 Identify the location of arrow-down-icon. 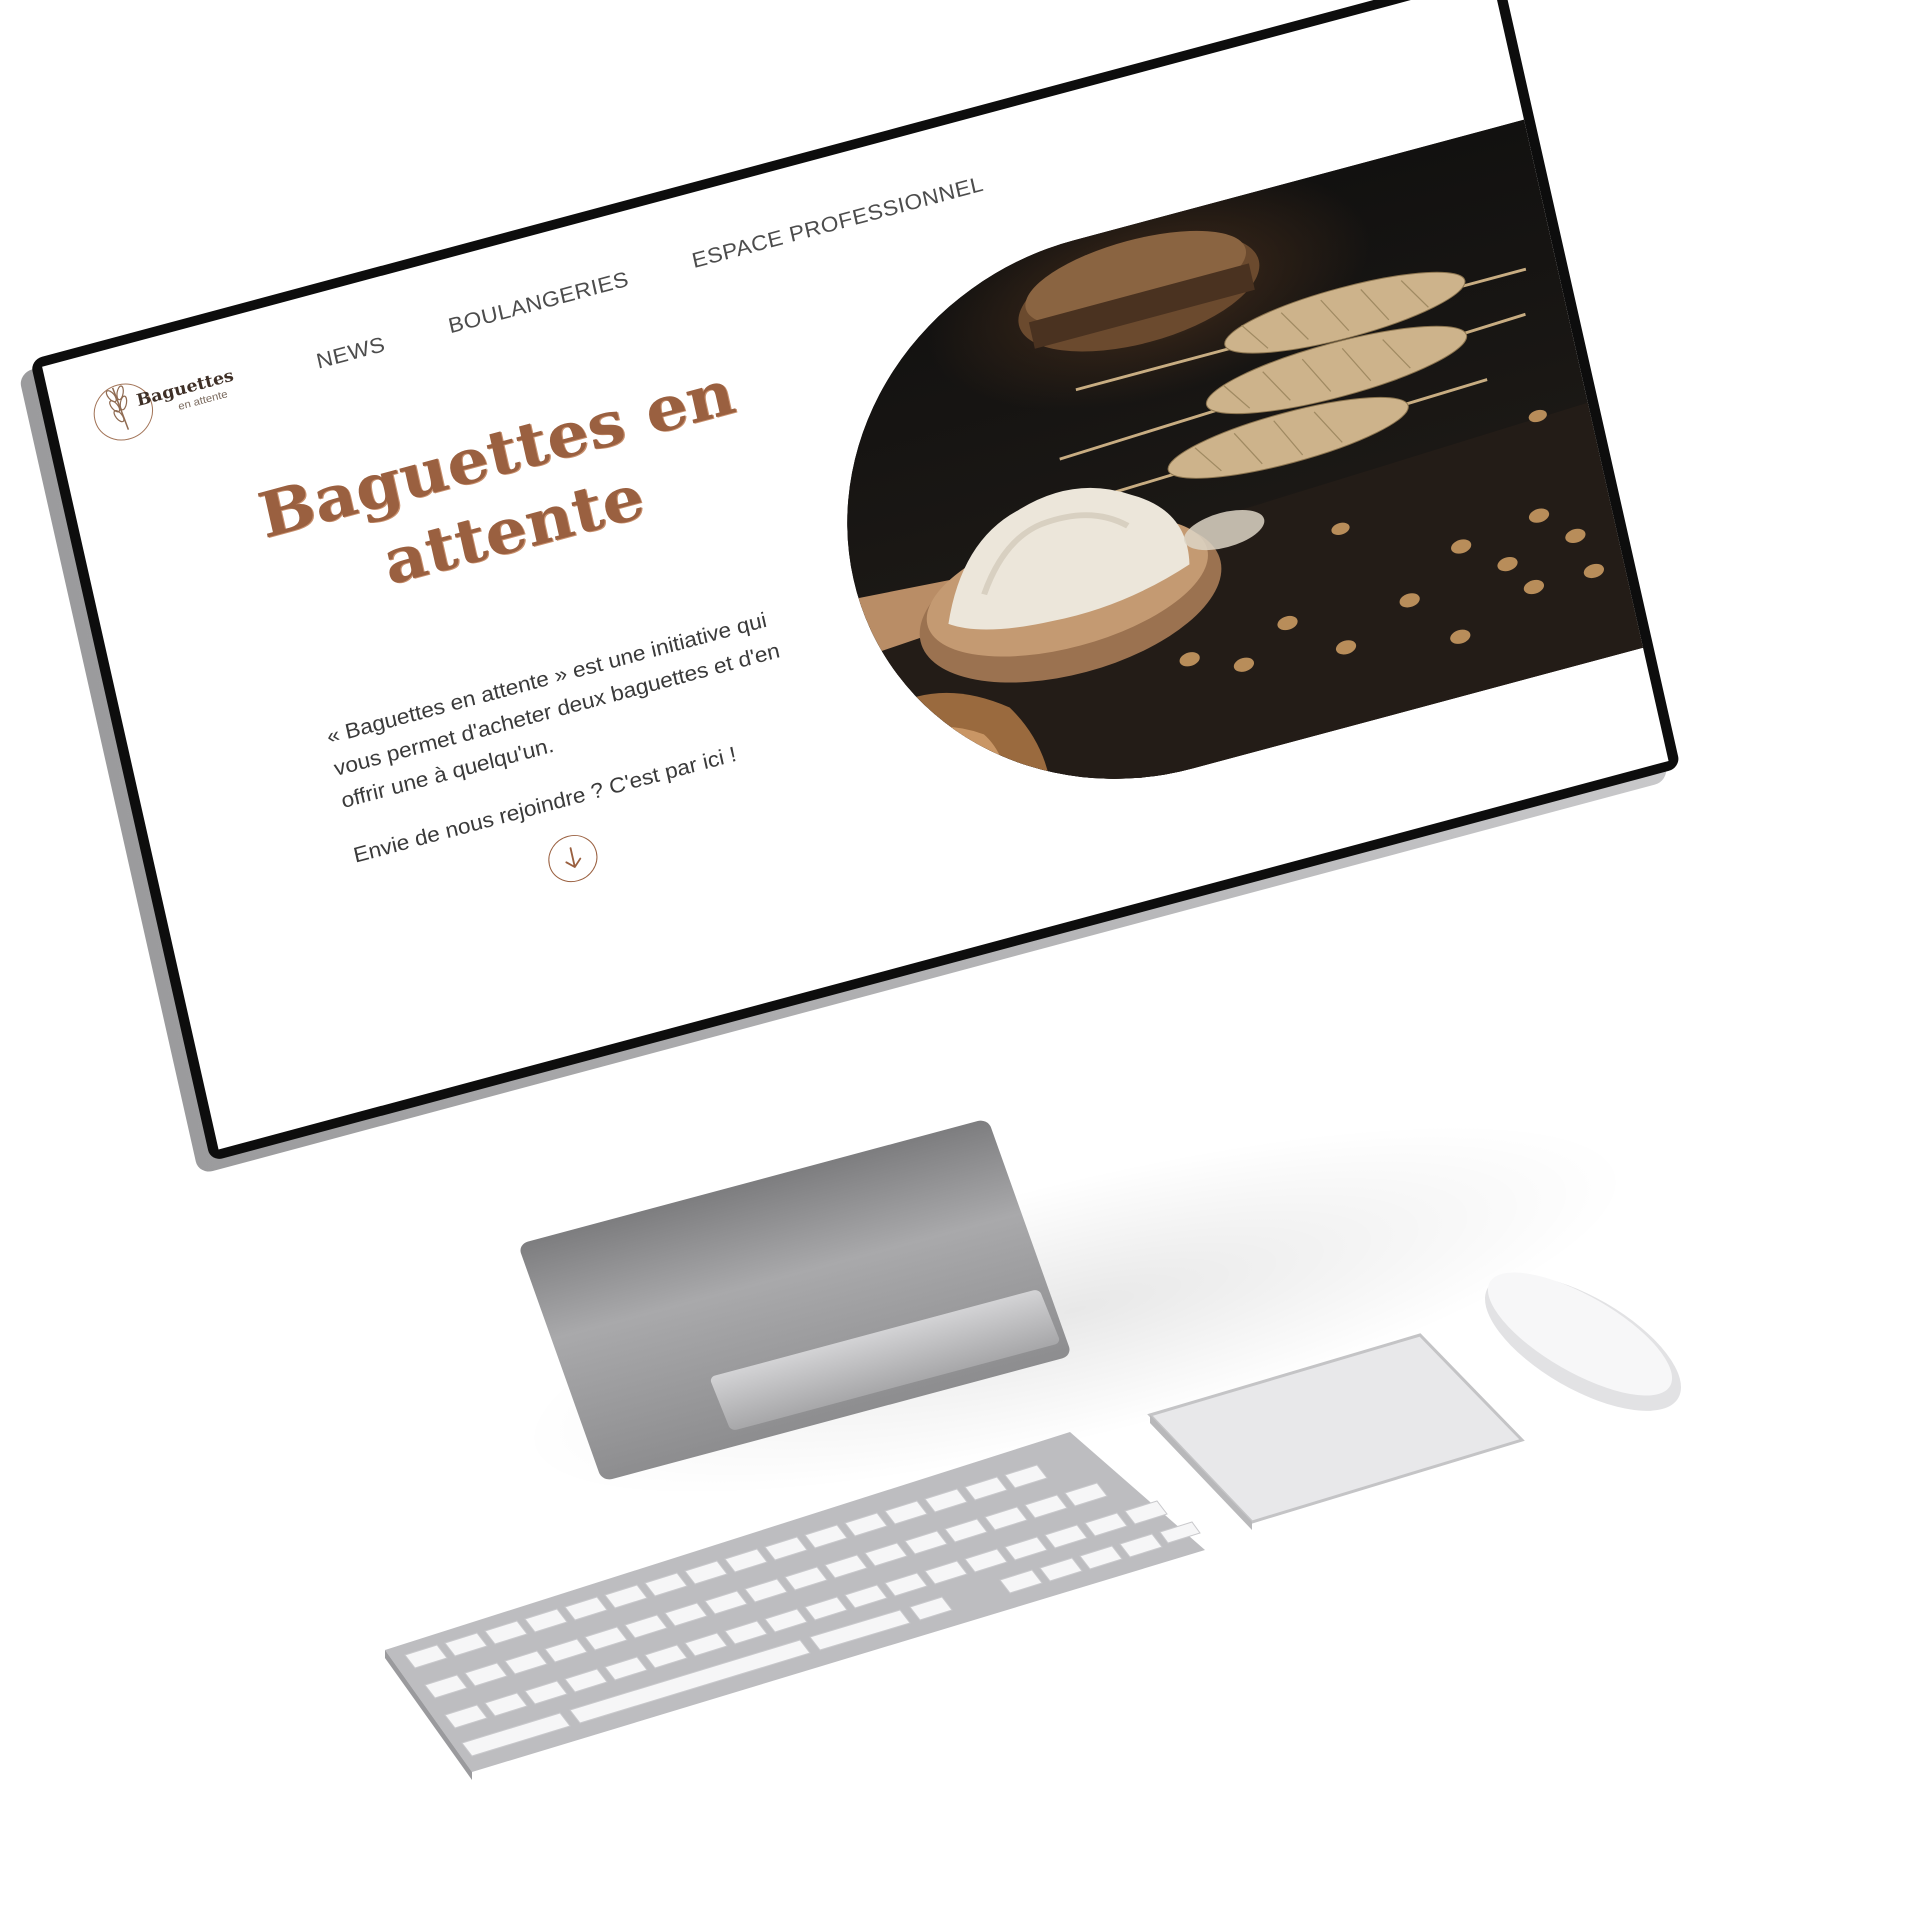
(573, 857).